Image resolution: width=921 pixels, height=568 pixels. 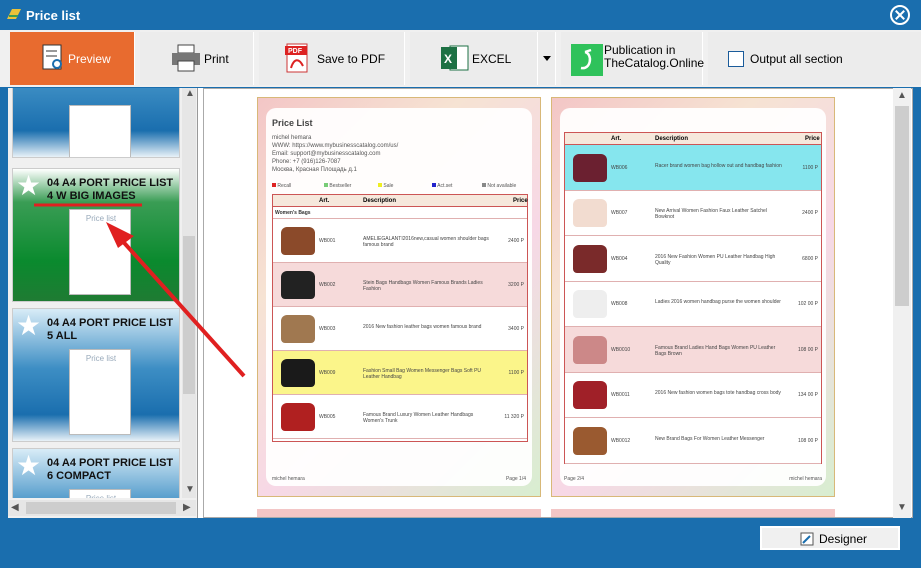 I want to click on designer-label: Designer, so click(x=843, y=539).